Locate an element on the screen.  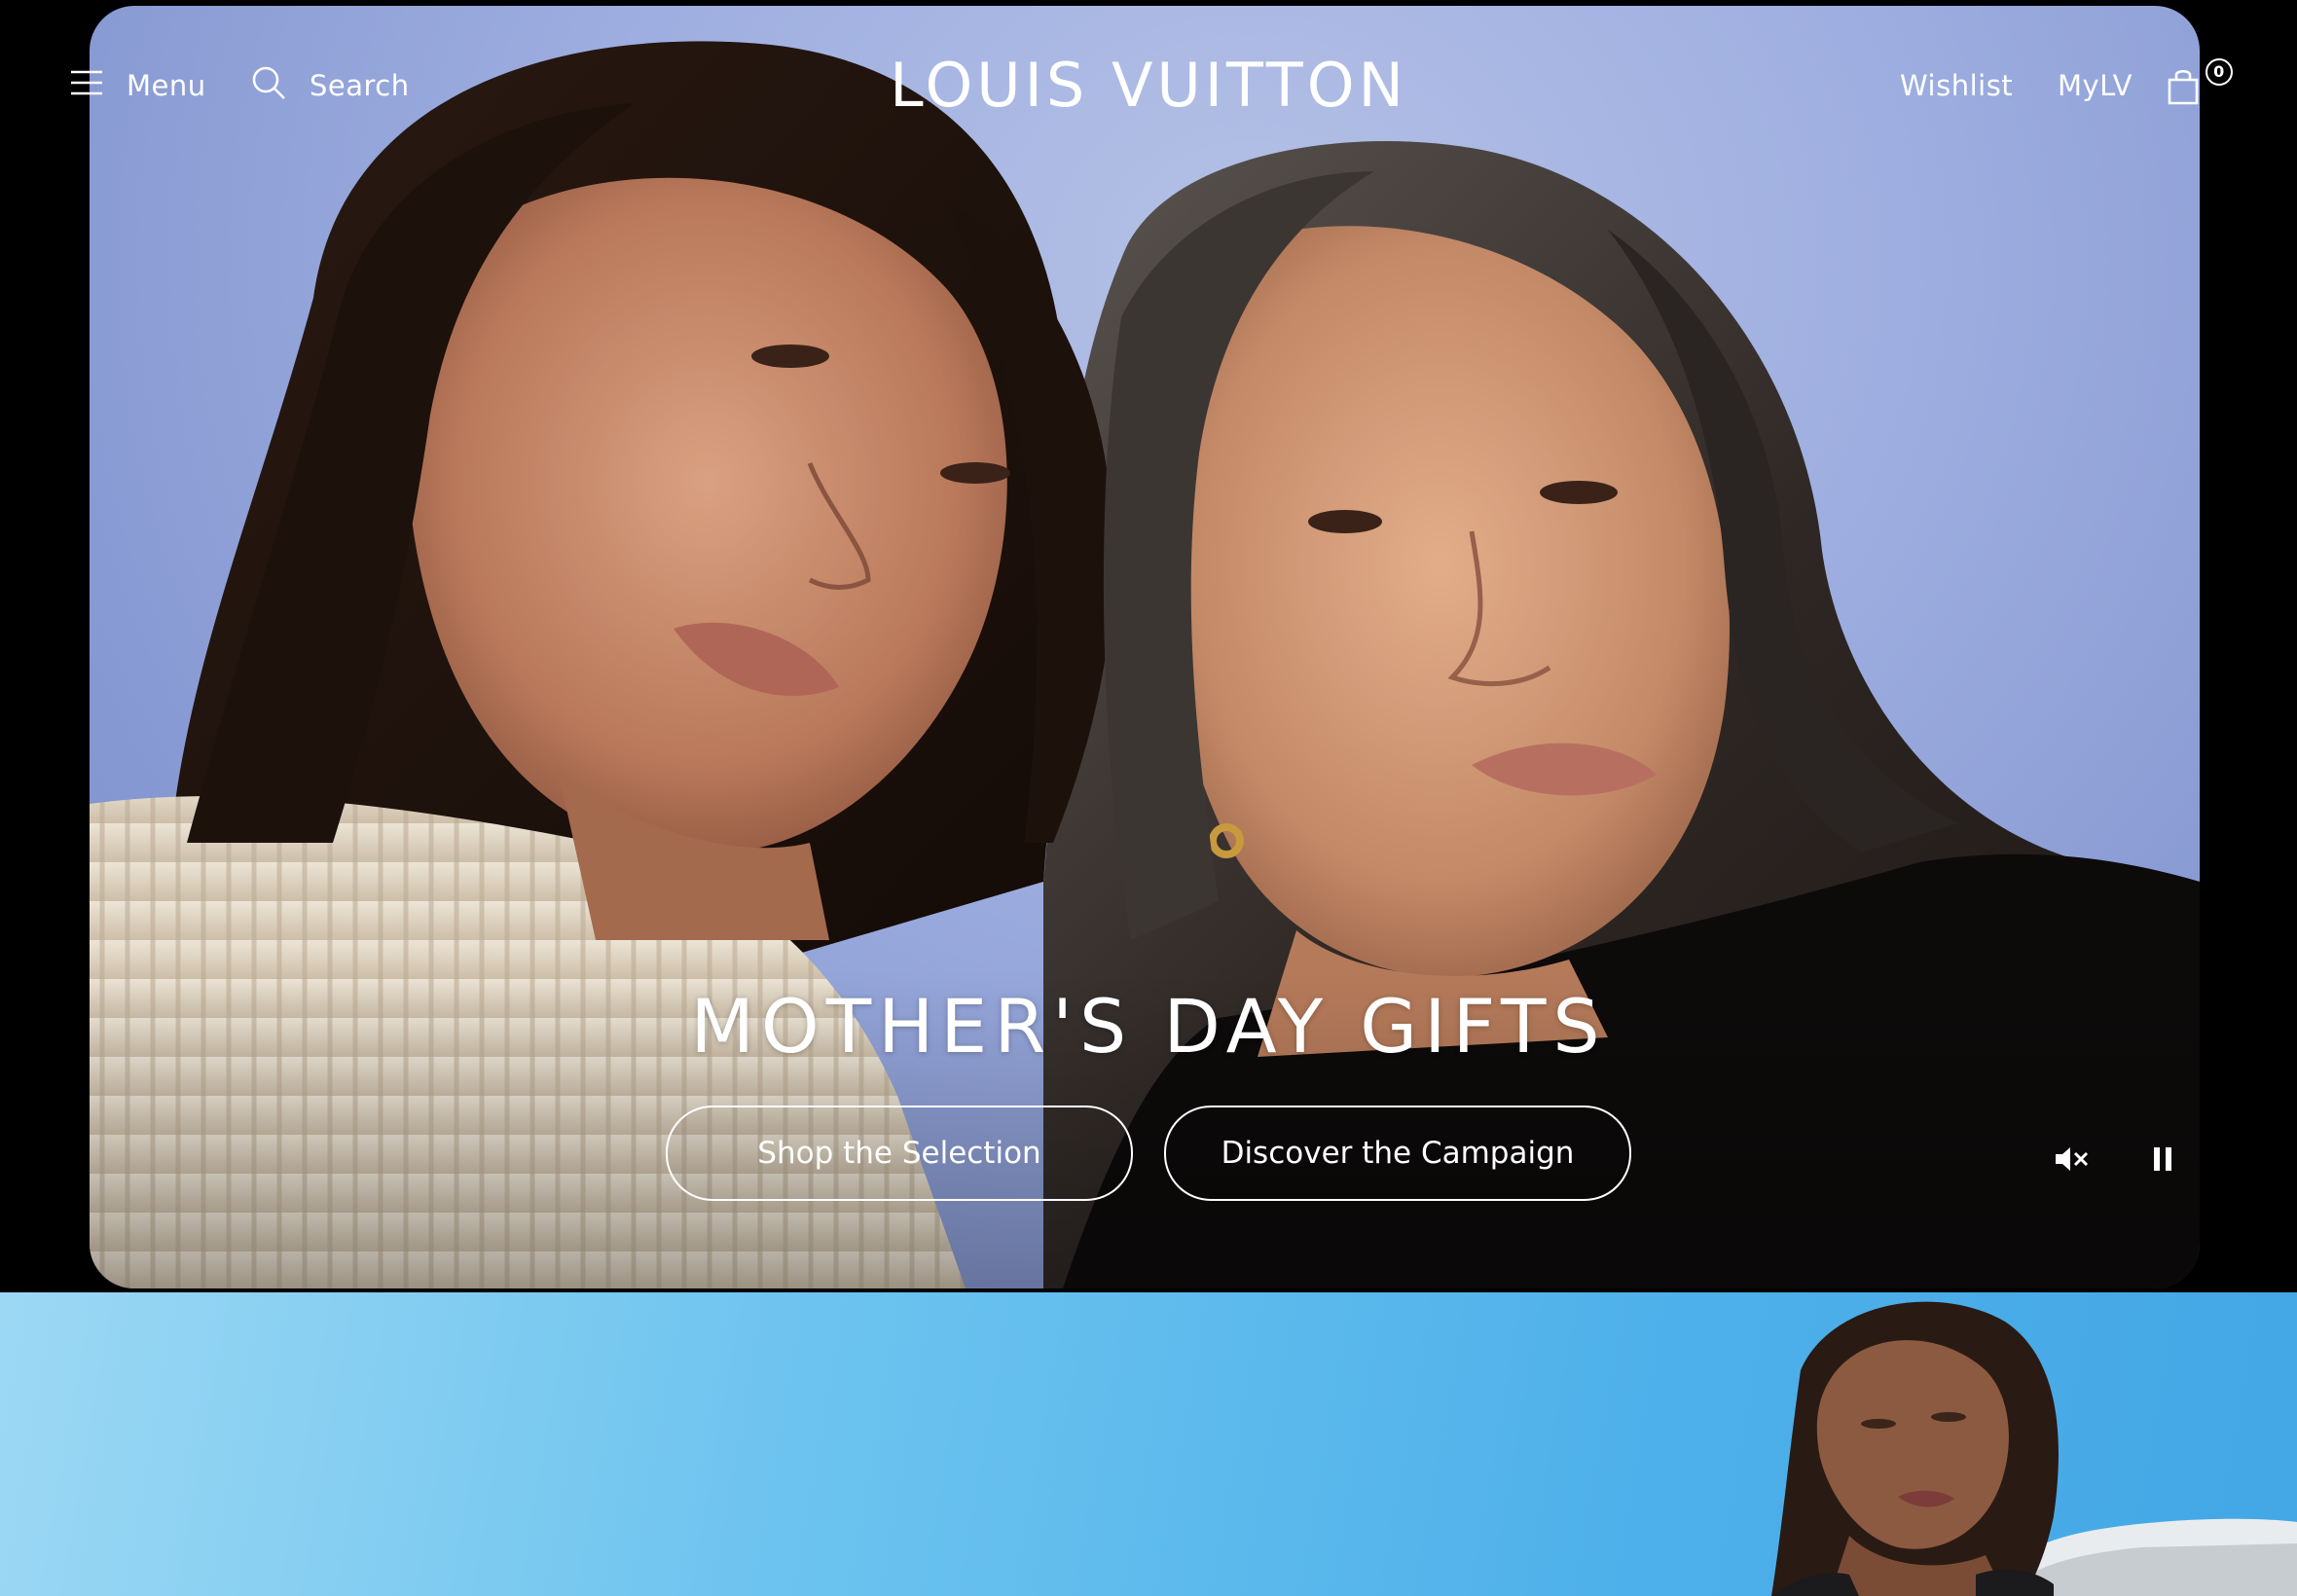
search-label: Search is located at coordinates (360, 85).